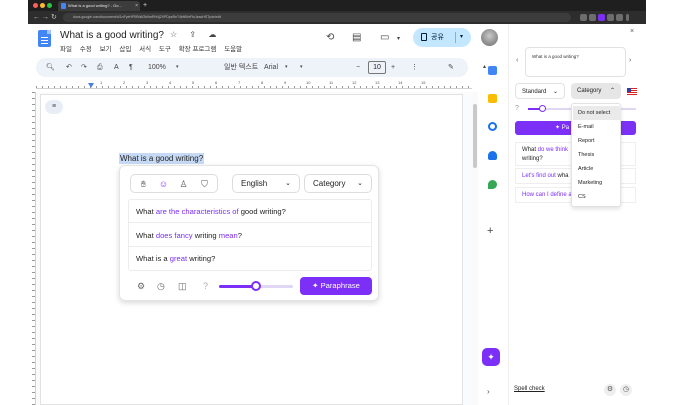  Describe the element at coordinates (182, 286) in the screenshot. I see `panel-icon: ◫` at that location.